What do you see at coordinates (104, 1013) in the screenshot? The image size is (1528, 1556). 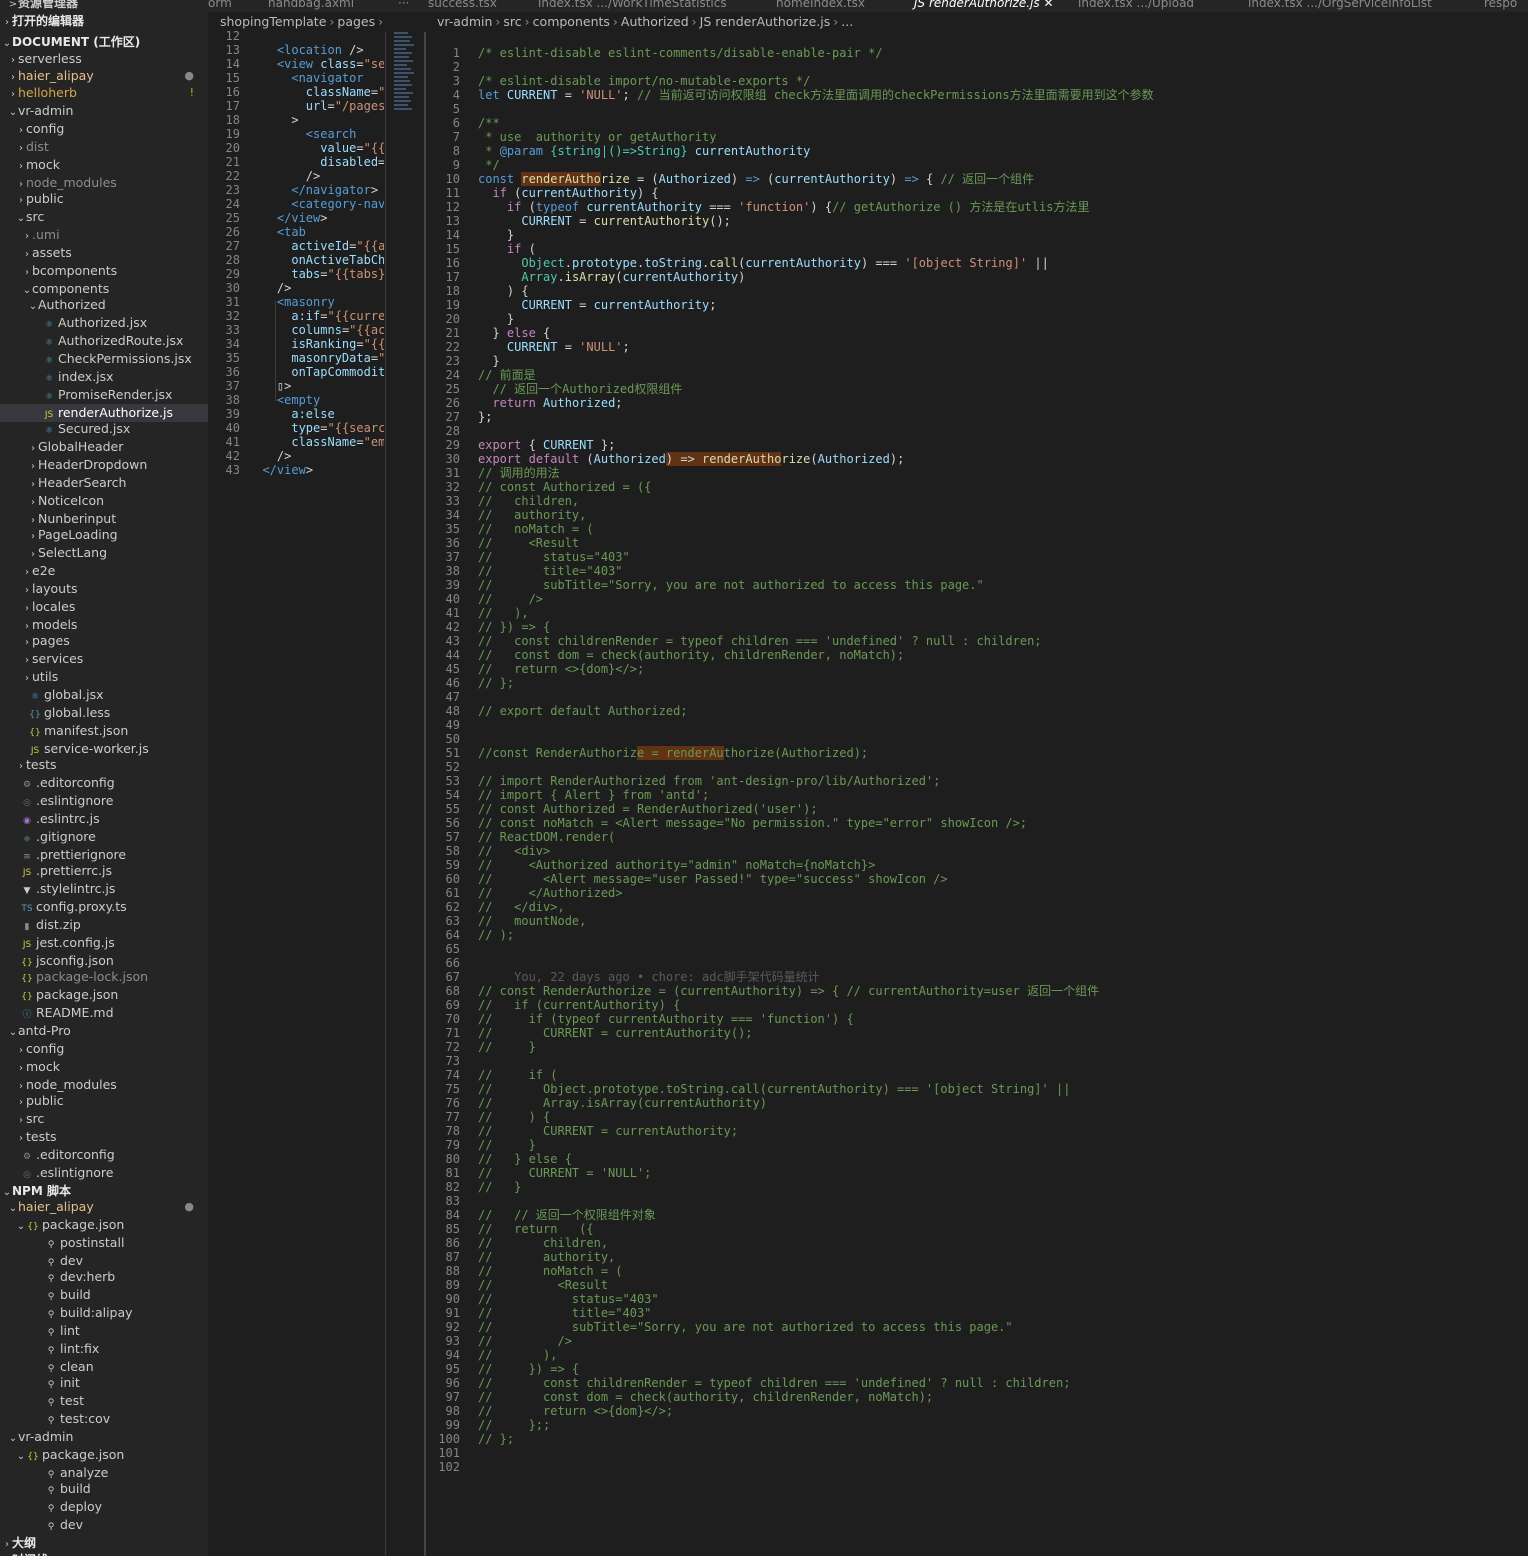 I see `sidebar-tree-item: ⓘ README.md` at bounding box center [104, 1013].